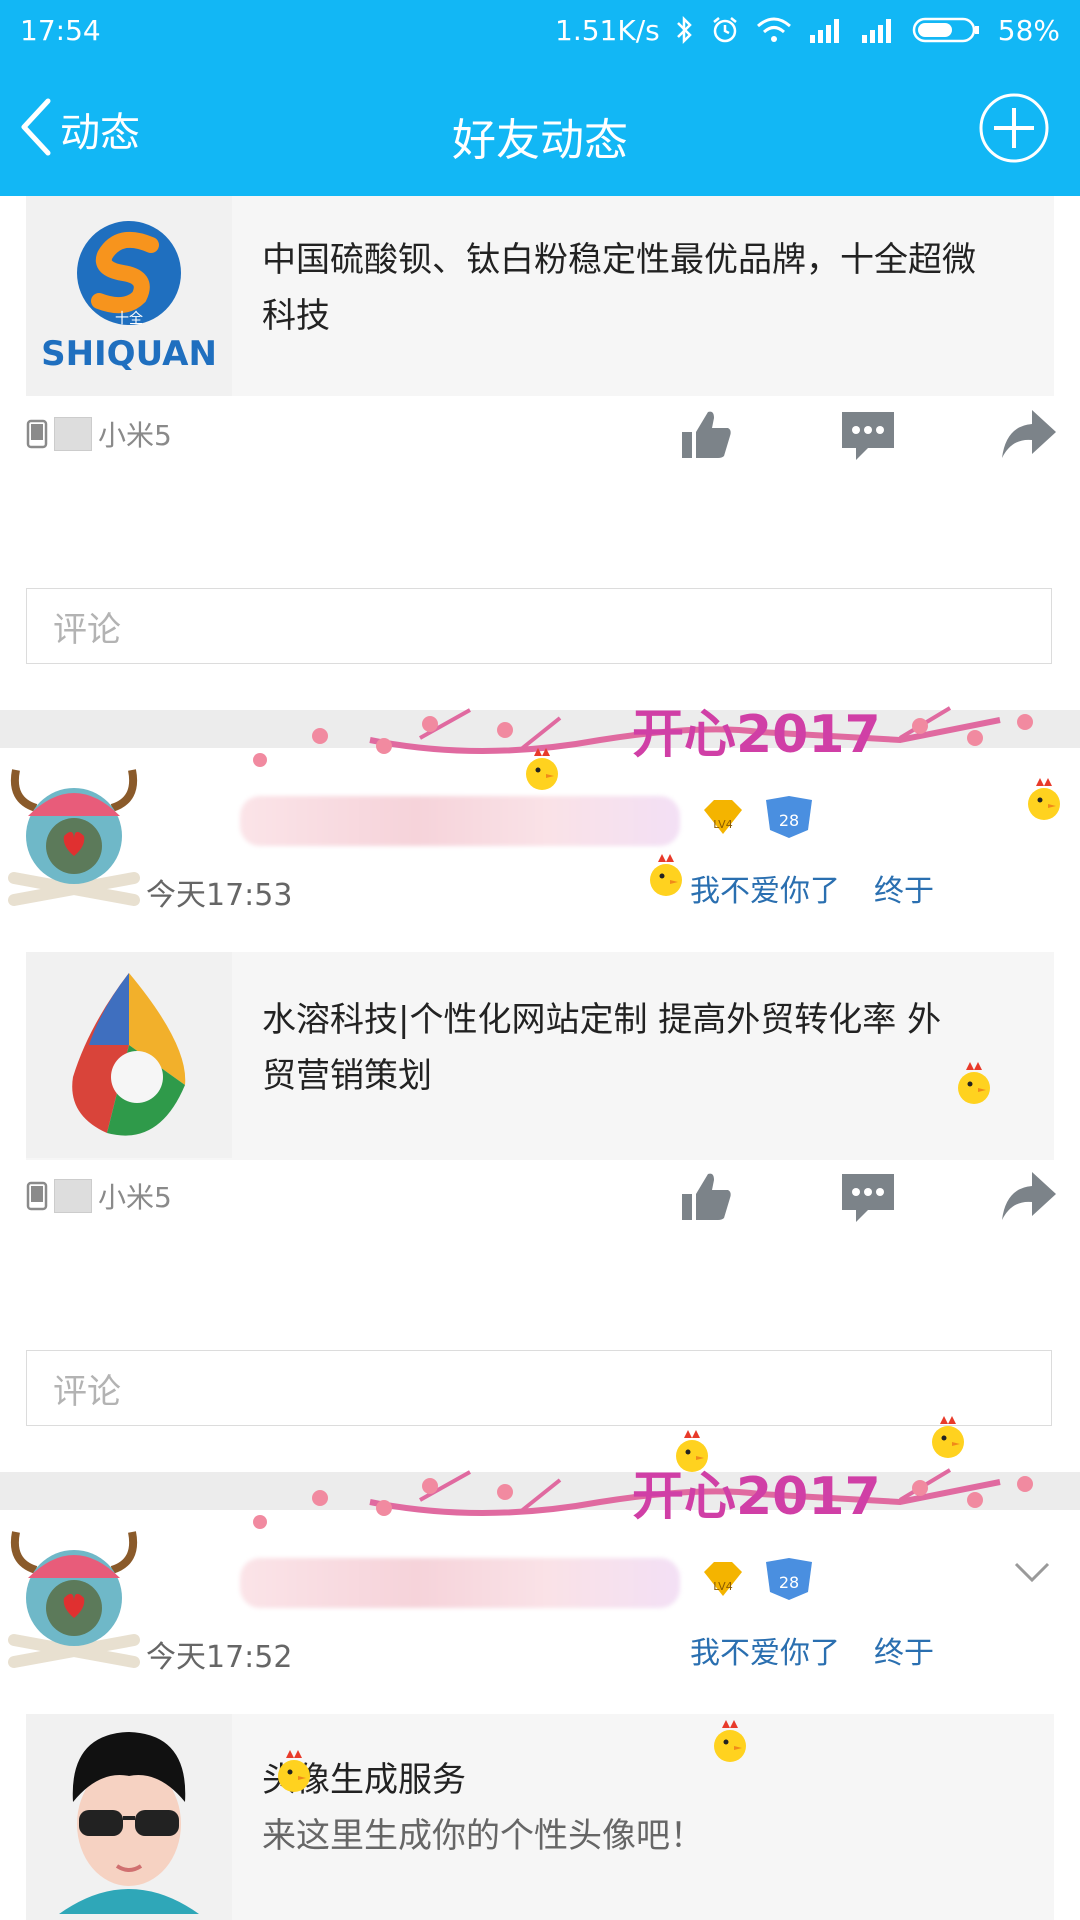  I want to click on alarm-icon, so click(725, 30).